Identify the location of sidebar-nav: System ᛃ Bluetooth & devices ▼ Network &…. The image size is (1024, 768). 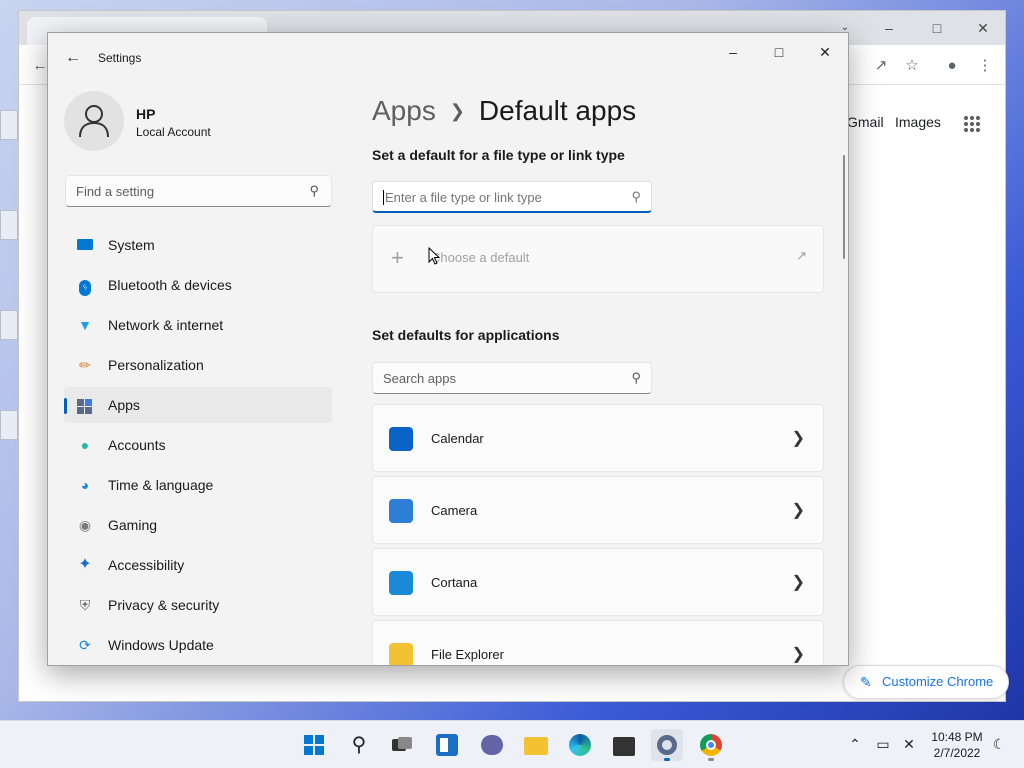
(198, 446).